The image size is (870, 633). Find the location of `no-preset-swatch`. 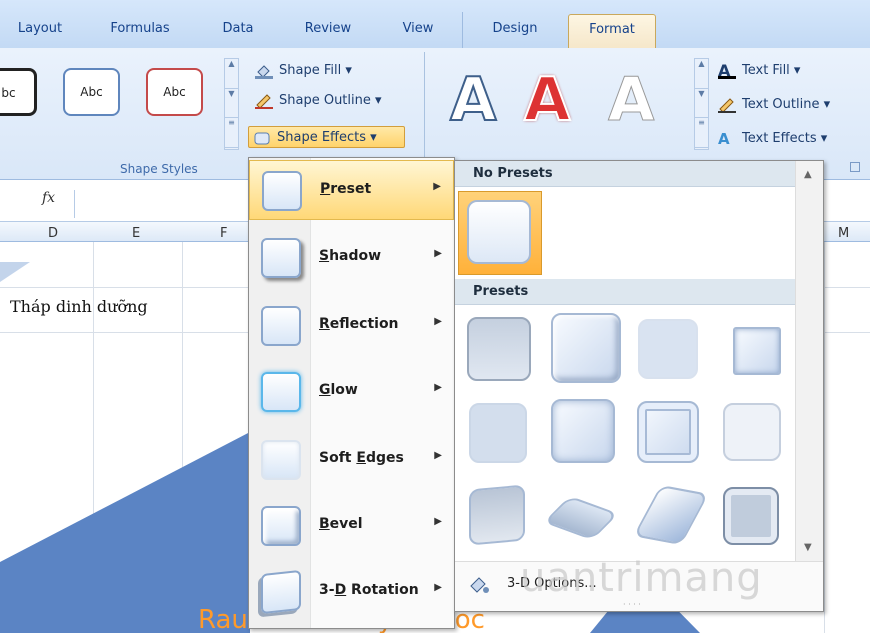

no-preset-swatch is located at coordinates (499, 232).